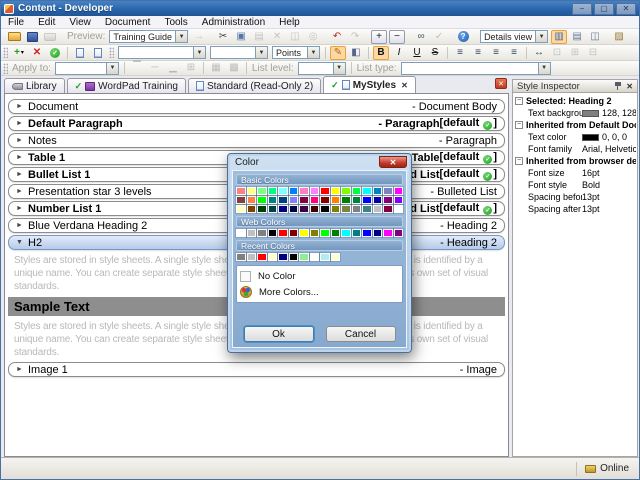 The image size is (640, 480). Describe the element at coordinates (575, 125) in the screenshot. I see `inspector-group-header: −Inherited from Default Document` at that location.